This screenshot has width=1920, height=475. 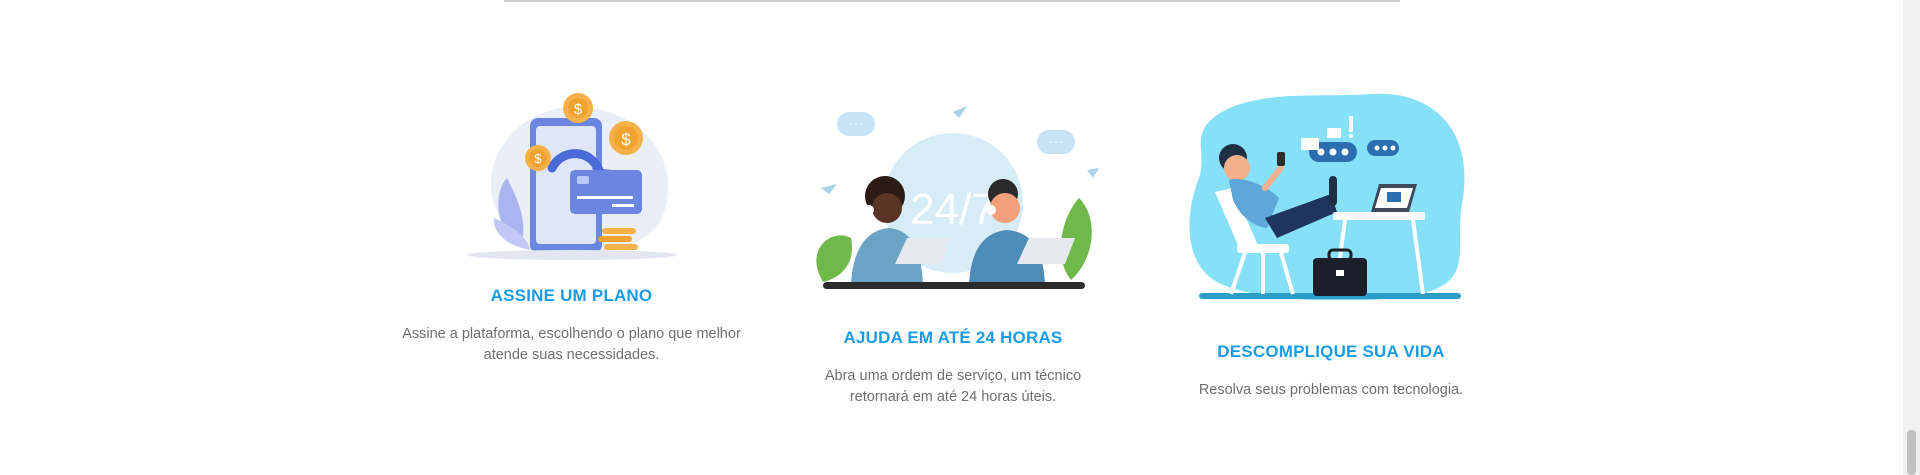 What do you see at coordinates (571, 295) in the screenshot?
I see `feature-title: ASSINE UM PLANO` at bounding box center [571, 295].